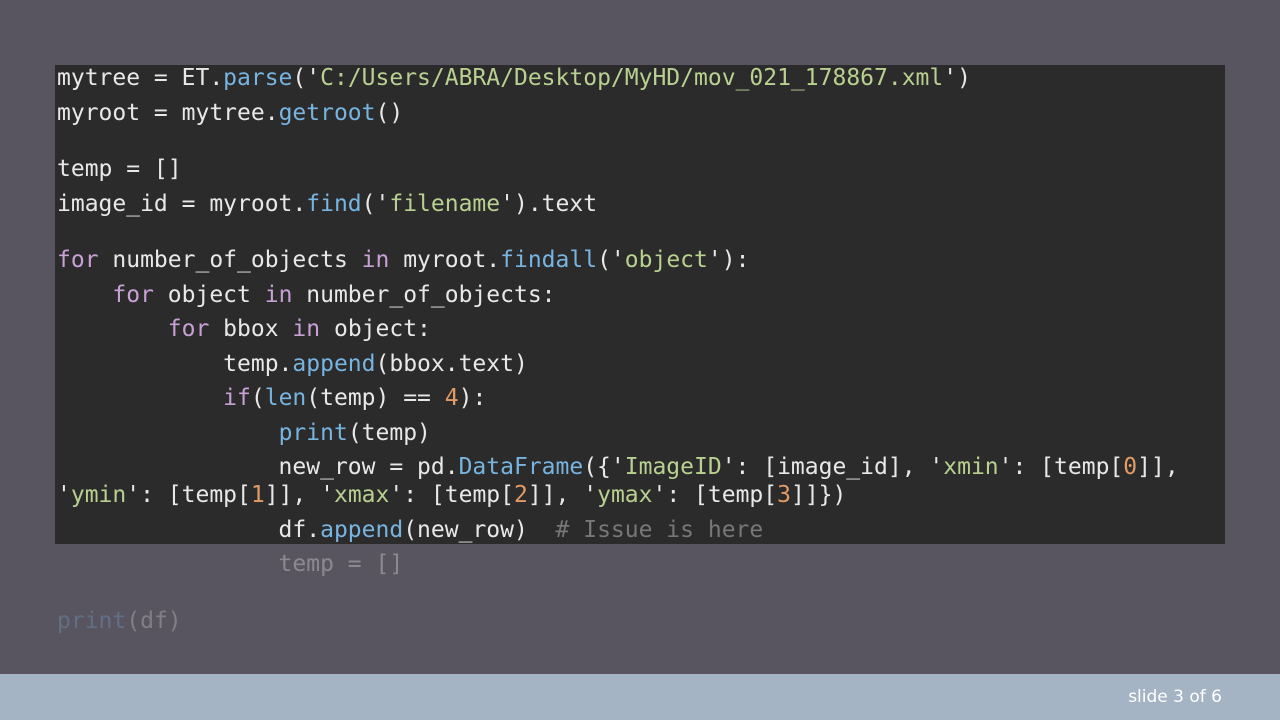  Describe the element at coordinates (1175, 697) in the screenshot. I see `slide-counter: slide 3 of 6` at that location.